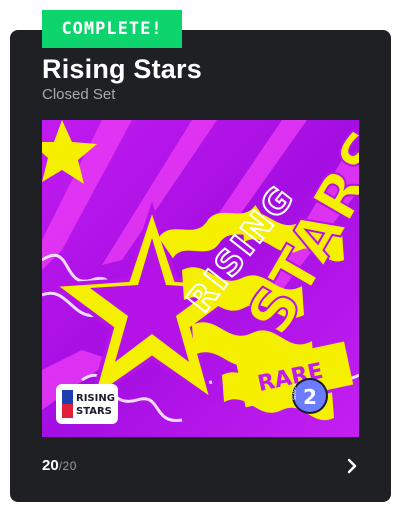 Image resolution: width=393 pixels, height=506 pixels. I want to click on logo-line1: RISING, so click(95, 398).